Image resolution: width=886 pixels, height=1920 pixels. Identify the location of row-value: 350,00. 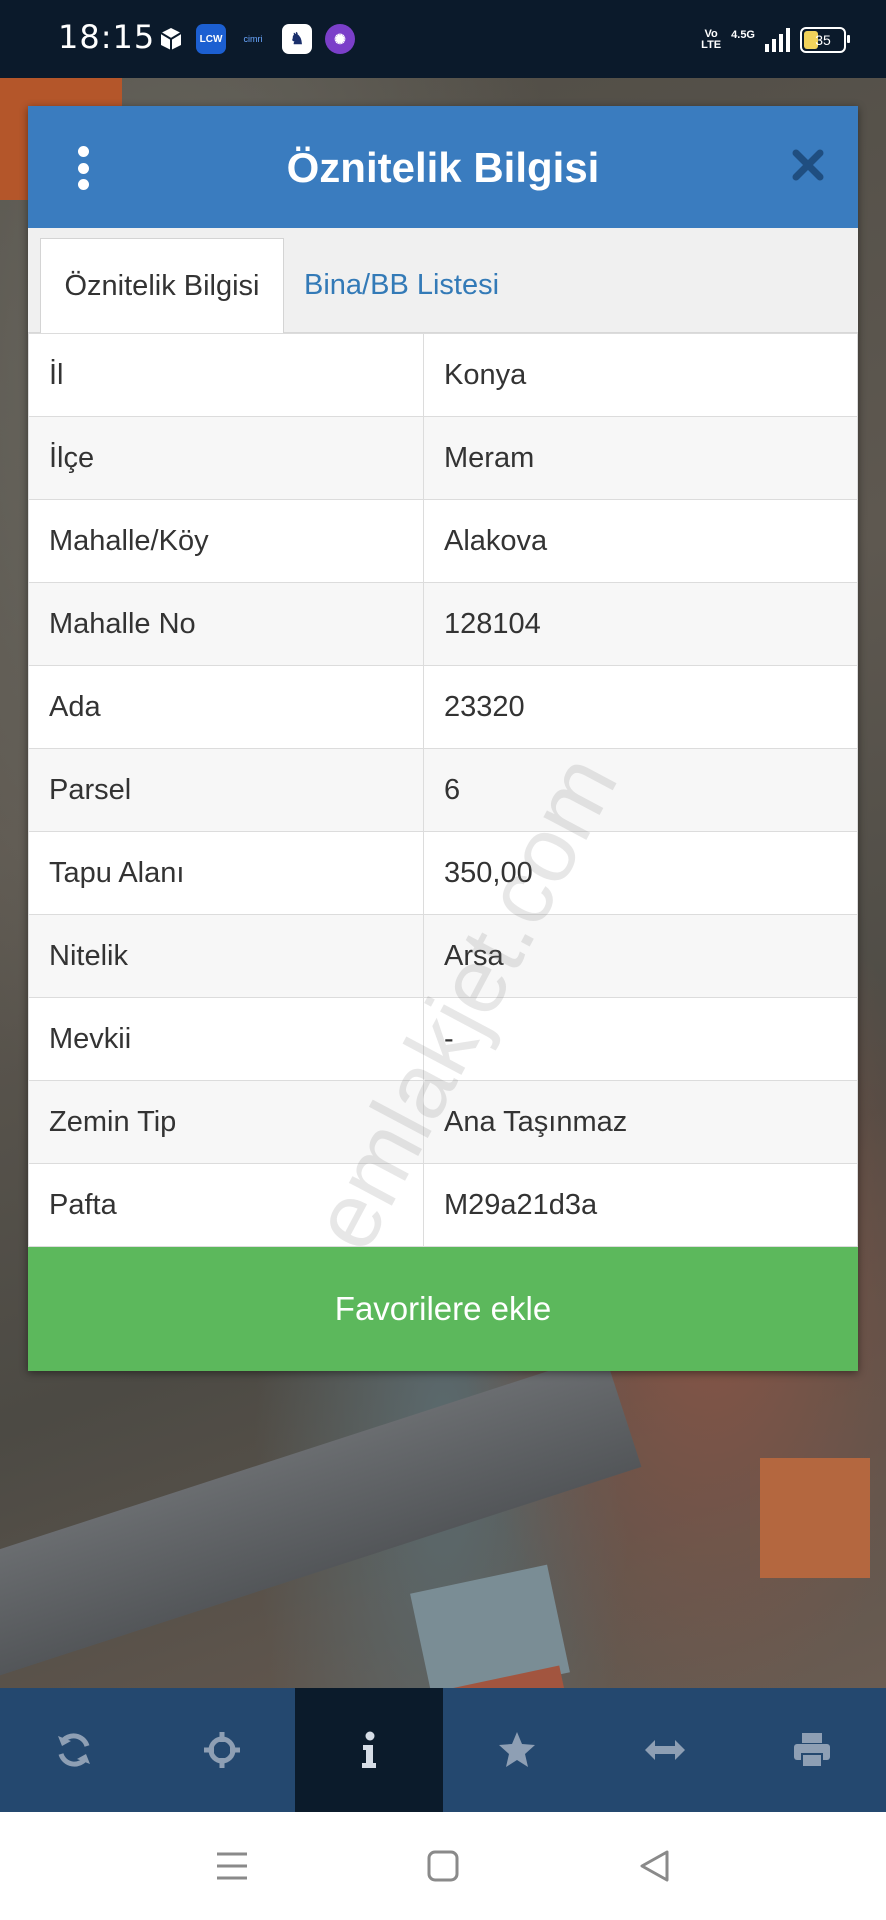
(640, 873).